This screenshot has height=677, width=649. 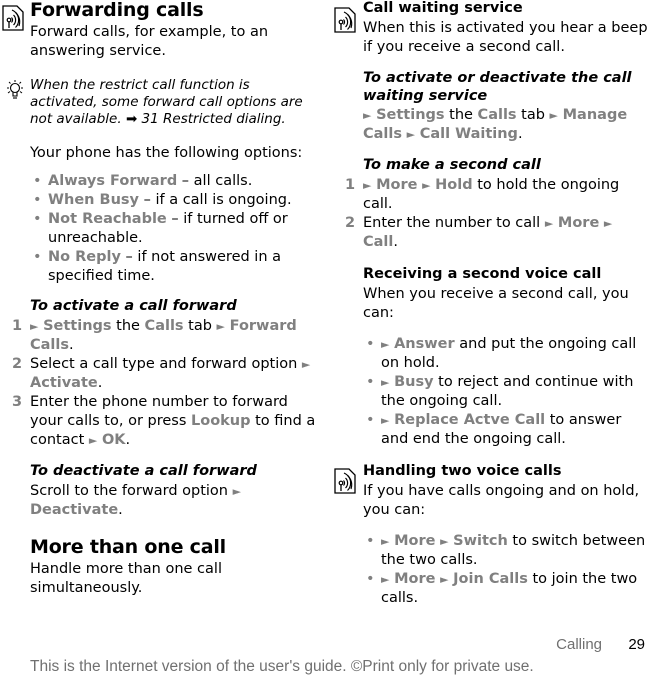 What do you see at coordinates (413, 382) in the screenshot?
I see `menu-busy: Busy` at bounding box center [413, 382].